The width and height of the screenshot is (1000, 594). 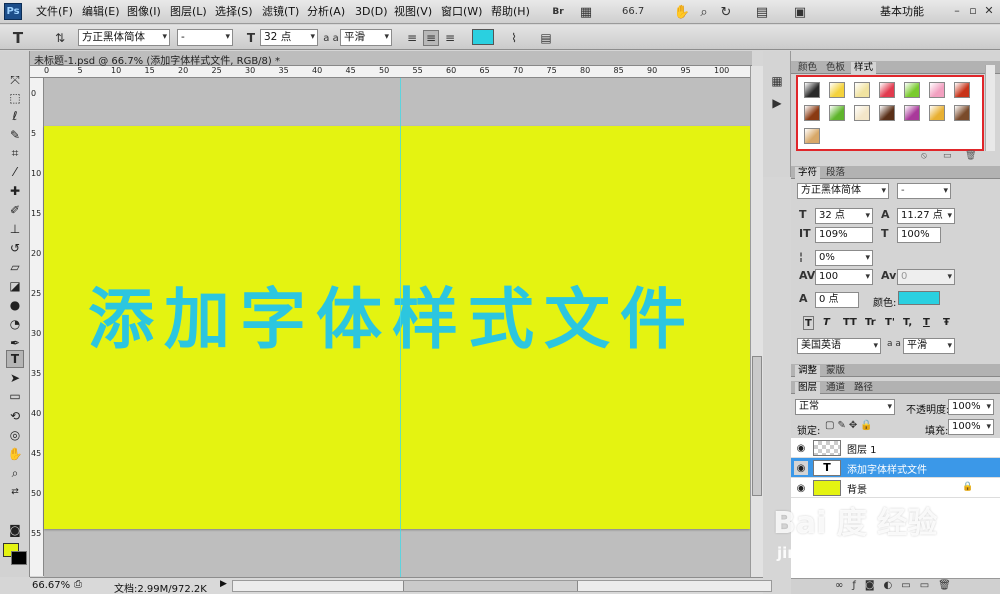 I want to click on clear-style-icon: ⦸, so click(x=924, y=156).